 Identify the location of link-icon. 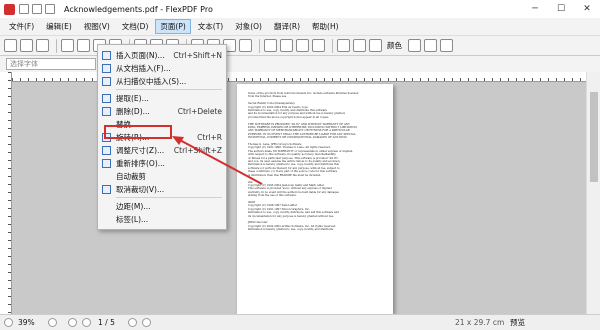
(245, 45).